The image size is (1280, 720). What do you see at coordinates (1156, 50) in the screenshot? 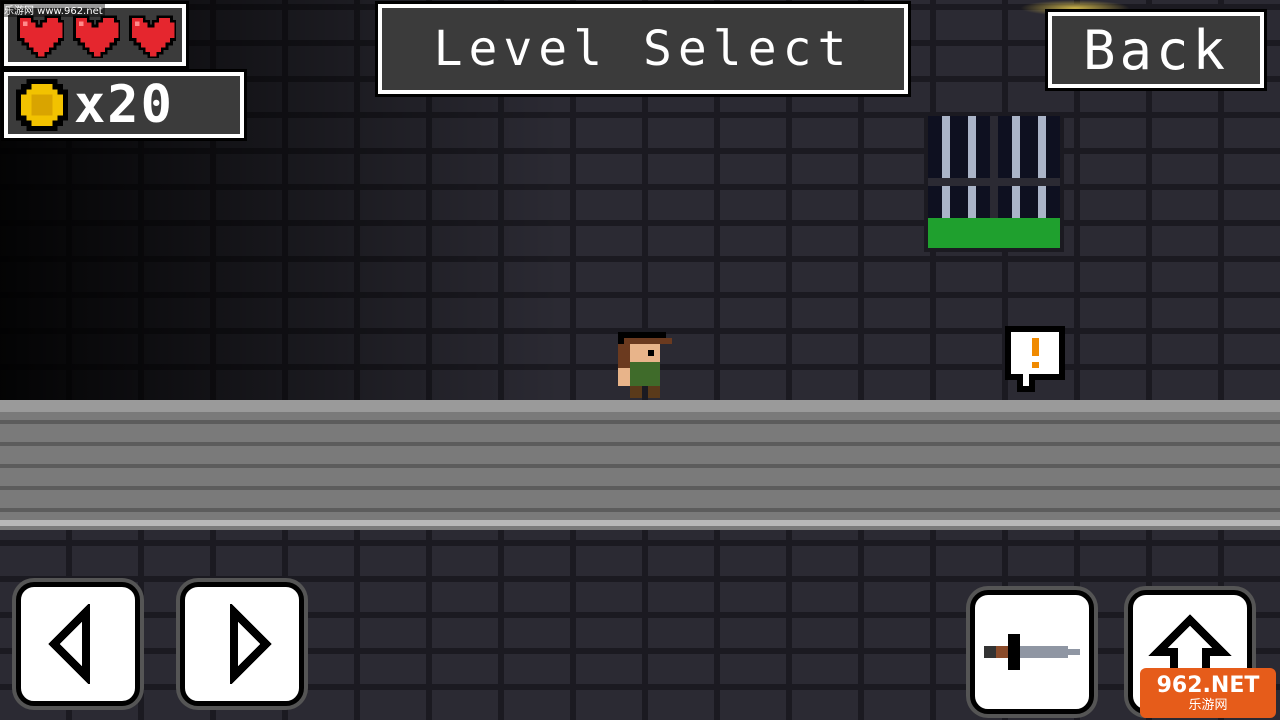
I see `back-button: Back` at bounding box center [1156, 50].